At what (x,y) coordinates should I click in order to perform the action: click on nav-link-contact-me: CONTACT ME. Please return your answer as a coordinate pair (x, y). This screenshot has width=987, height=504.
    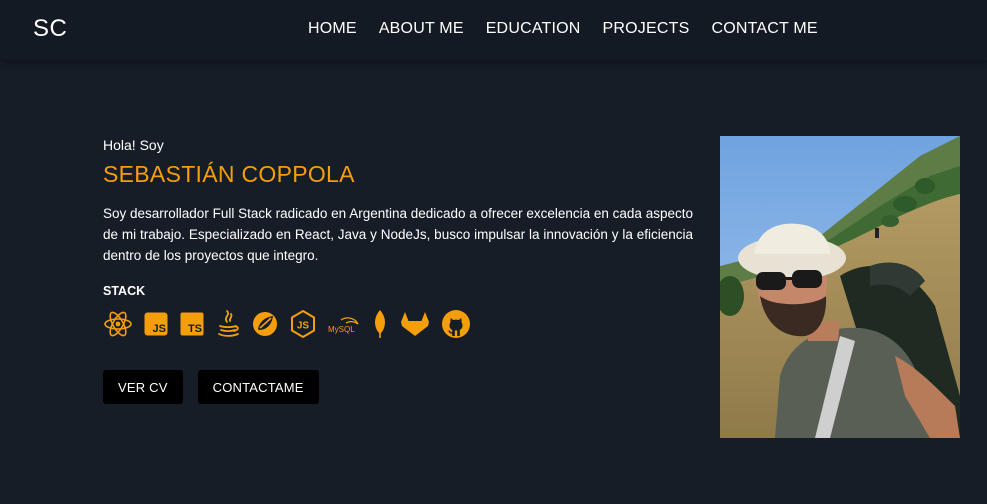
    Looking at the image, I should click on (764, 29).